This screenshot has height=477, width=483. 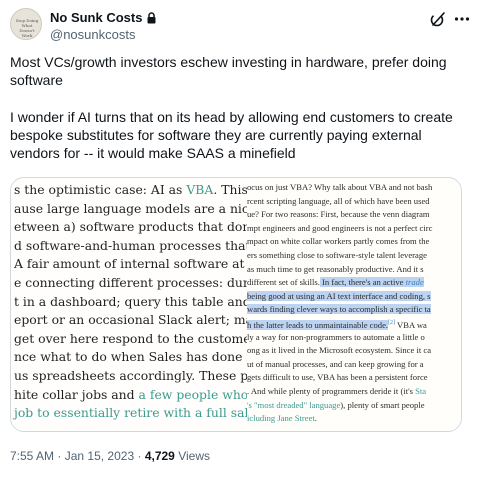 I want to click on document-left-line: etween a) software products that don't, so click(x=131, y=227).